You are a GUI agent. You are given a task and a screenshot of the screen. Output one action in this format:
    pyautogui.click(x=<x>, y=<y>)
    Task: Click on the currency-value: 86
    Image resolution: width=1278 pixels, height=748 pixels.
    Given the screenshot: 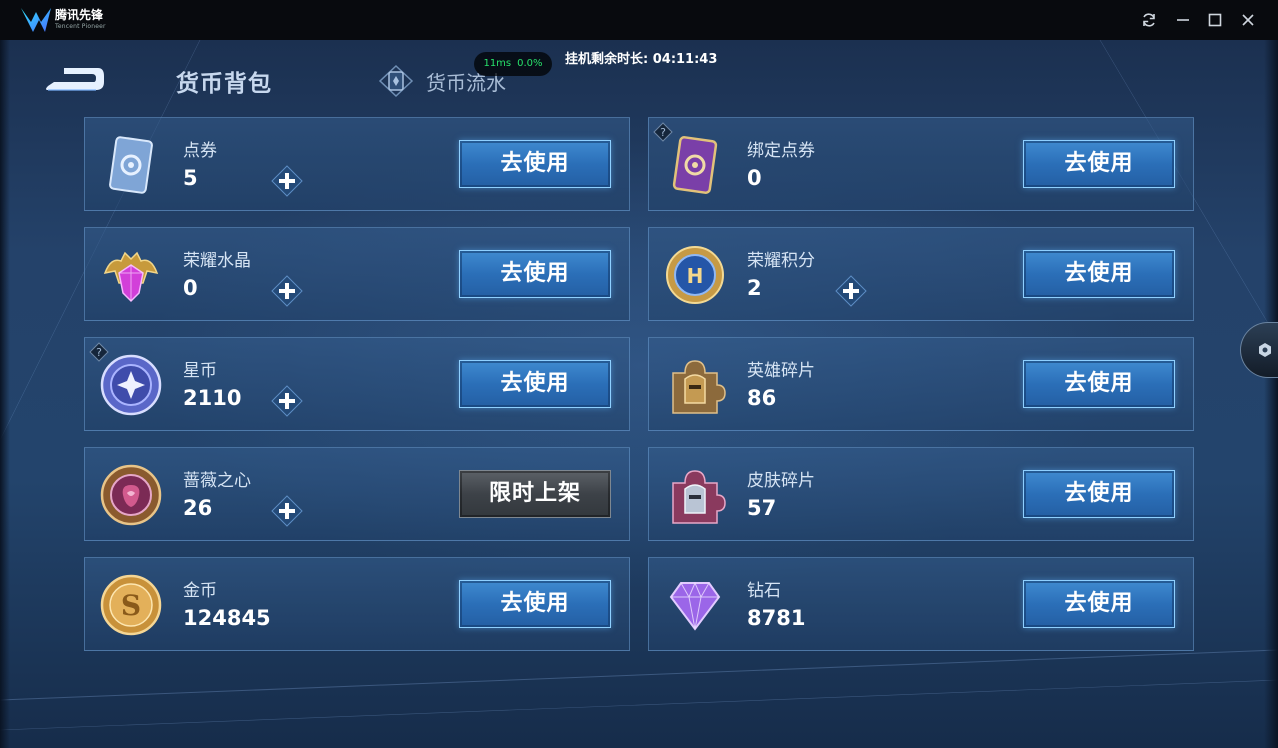 What is the action you would take?
    pyautogui.click(x=762, y=398)
    